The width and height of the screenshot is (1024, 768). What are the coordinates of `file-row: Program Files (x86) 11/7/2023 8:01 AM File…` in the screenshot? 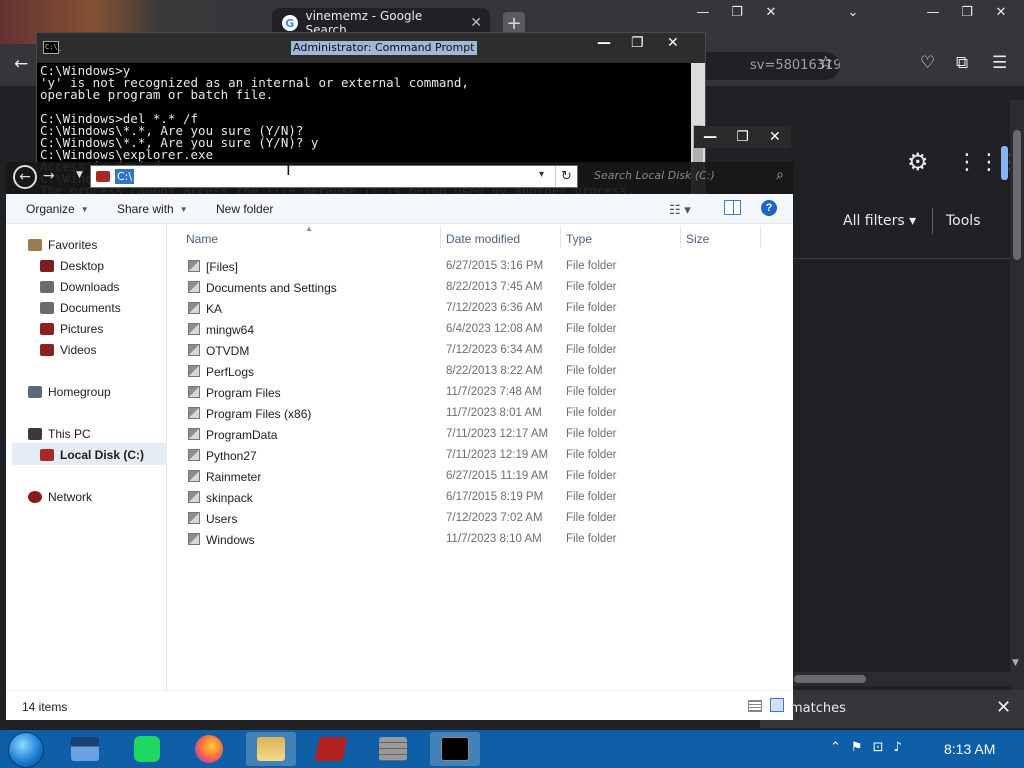 It's located at (478, 413).